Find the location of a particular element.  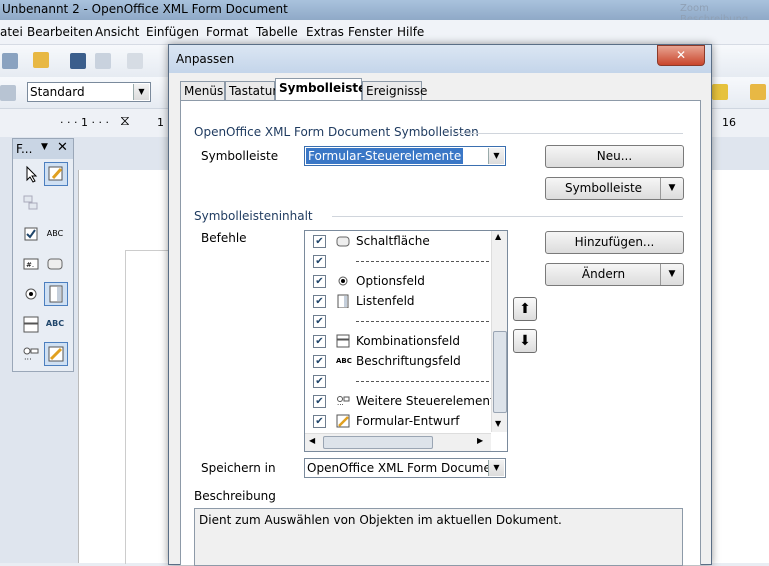

design-mode-icon is located at coordinates (56, 174).